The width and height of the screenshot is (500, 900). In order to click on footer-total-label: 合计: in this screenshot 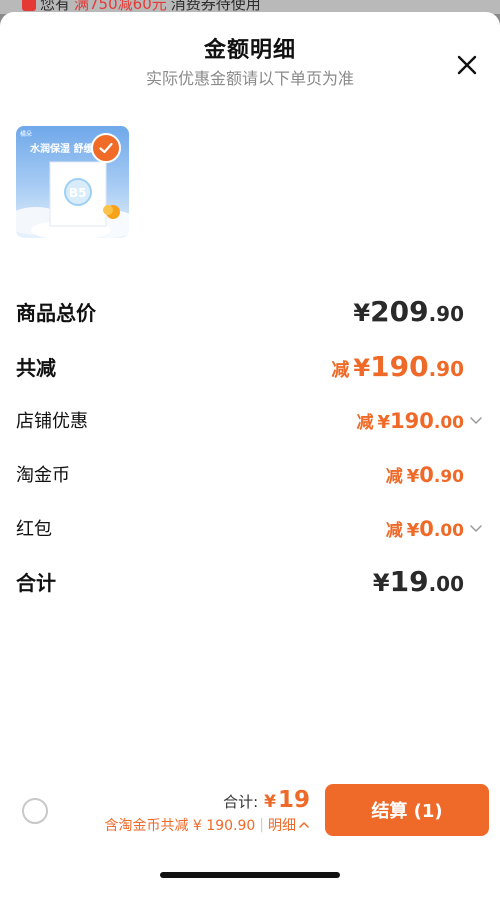, I will do `click(241, 802)`.